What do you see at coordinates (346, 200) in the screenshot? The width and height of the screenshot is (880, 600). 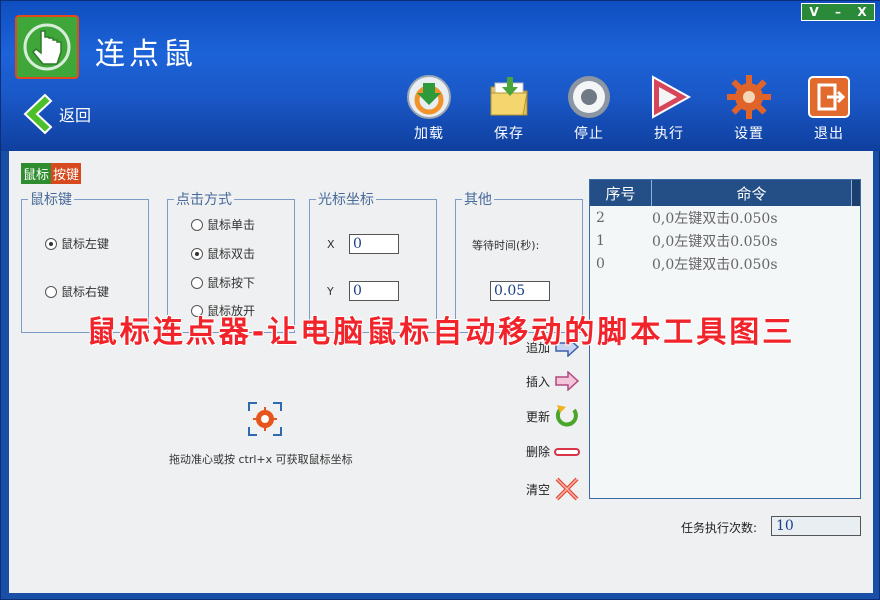 I see `cursor-coord-legend: 光标坐标` at bounding box center [346, 200].